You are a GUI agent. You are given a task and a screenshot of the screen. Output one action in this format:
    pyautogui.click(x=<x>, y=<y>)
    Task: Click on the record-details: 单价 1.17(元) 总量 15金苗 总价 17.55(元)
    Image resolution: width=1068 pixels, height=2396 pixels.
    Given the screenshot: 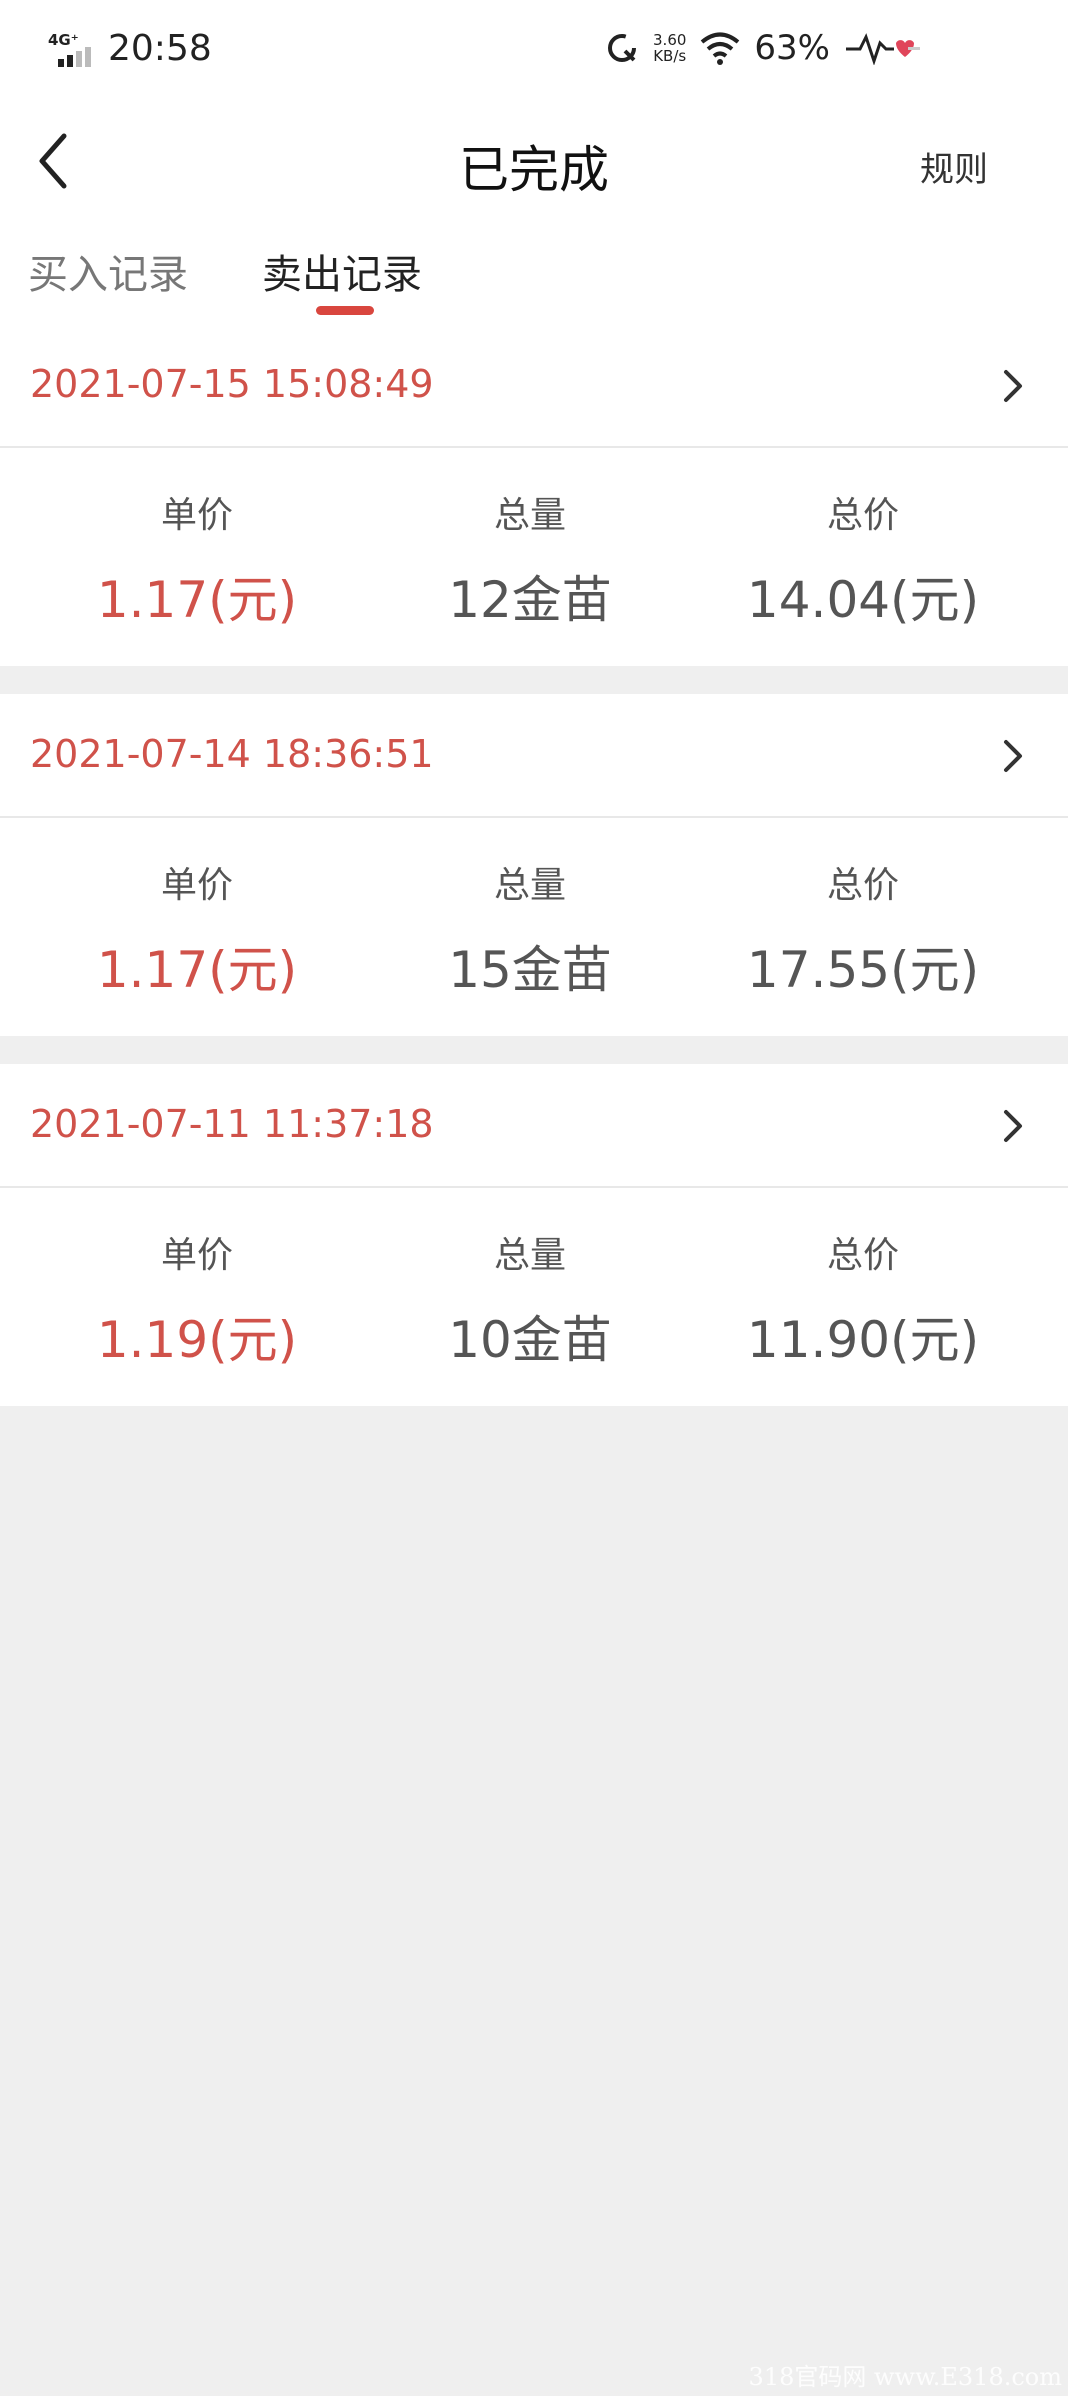 What is the action you would take?
    pyautogui.click(x=534, y=927)
    